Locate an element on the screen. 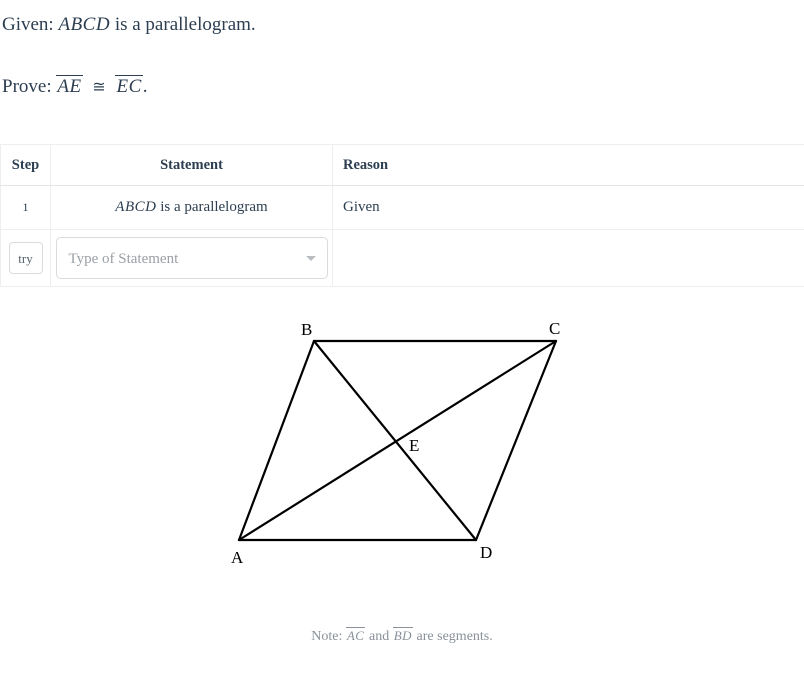 This screenshot has width=804, height=673. prove-segment-ae: AE is located at coordinates (69, 86).